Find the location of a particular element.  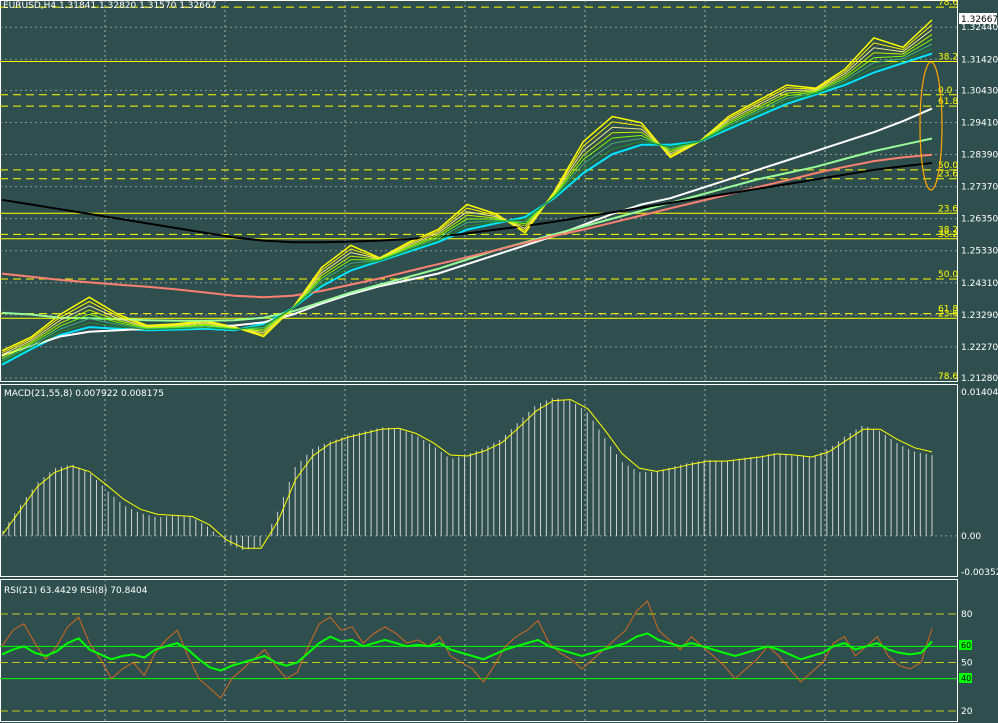

price-axis-label: 1.31420 is located at coordinates (979, 60).